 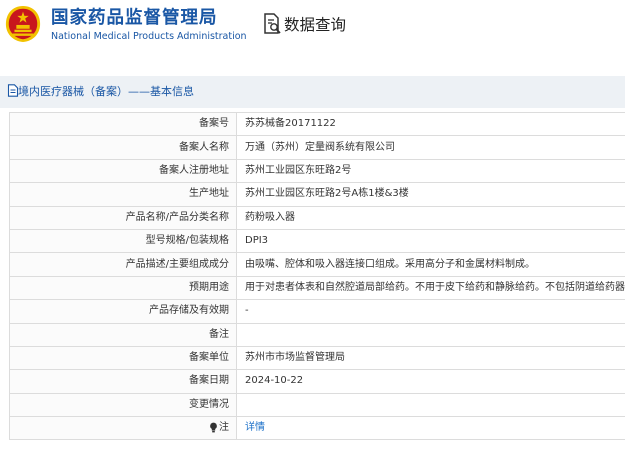 What do you see at coordinates (430, 428) in the screenshot?
I see `detail-link-cell: 详情` at bounding box center [430, 428].